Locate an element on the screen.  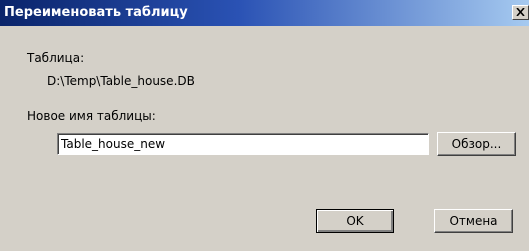
new-name-value: Table_house_new is located at coordinates (113, 144).